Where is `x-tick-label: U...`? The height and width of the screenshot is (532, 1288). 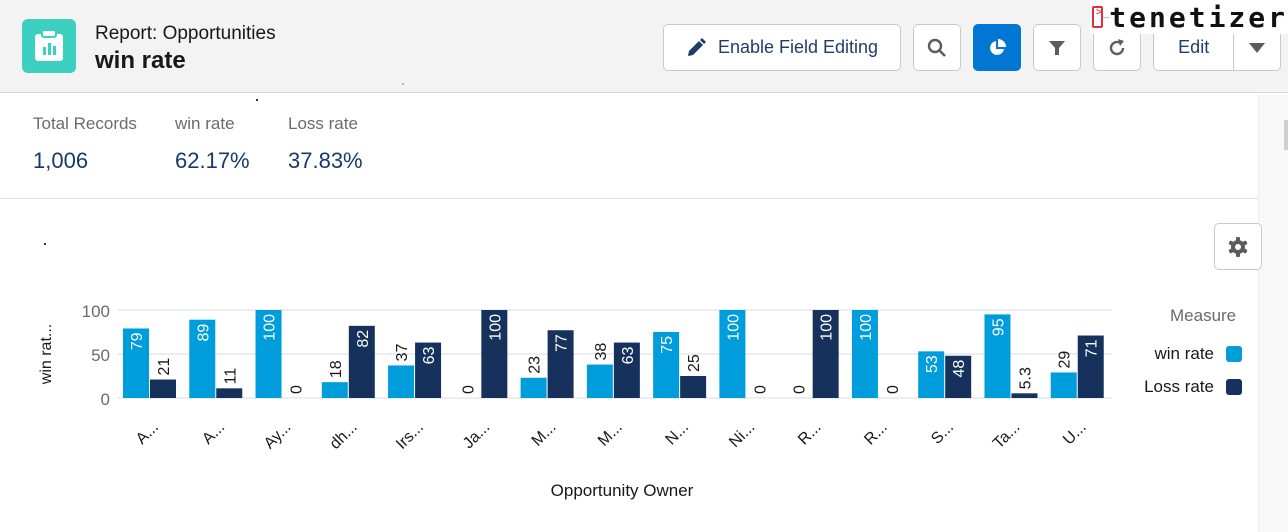 x-tick-label: U... is located at coordinates (1075, 434).